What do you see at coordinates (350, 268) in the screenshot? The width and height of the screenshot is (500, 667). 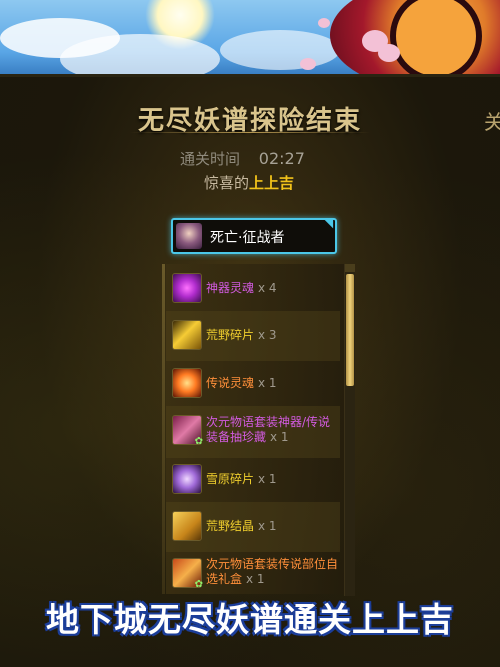 I see `scroll-up-icon` at bounding box center [350, 268].